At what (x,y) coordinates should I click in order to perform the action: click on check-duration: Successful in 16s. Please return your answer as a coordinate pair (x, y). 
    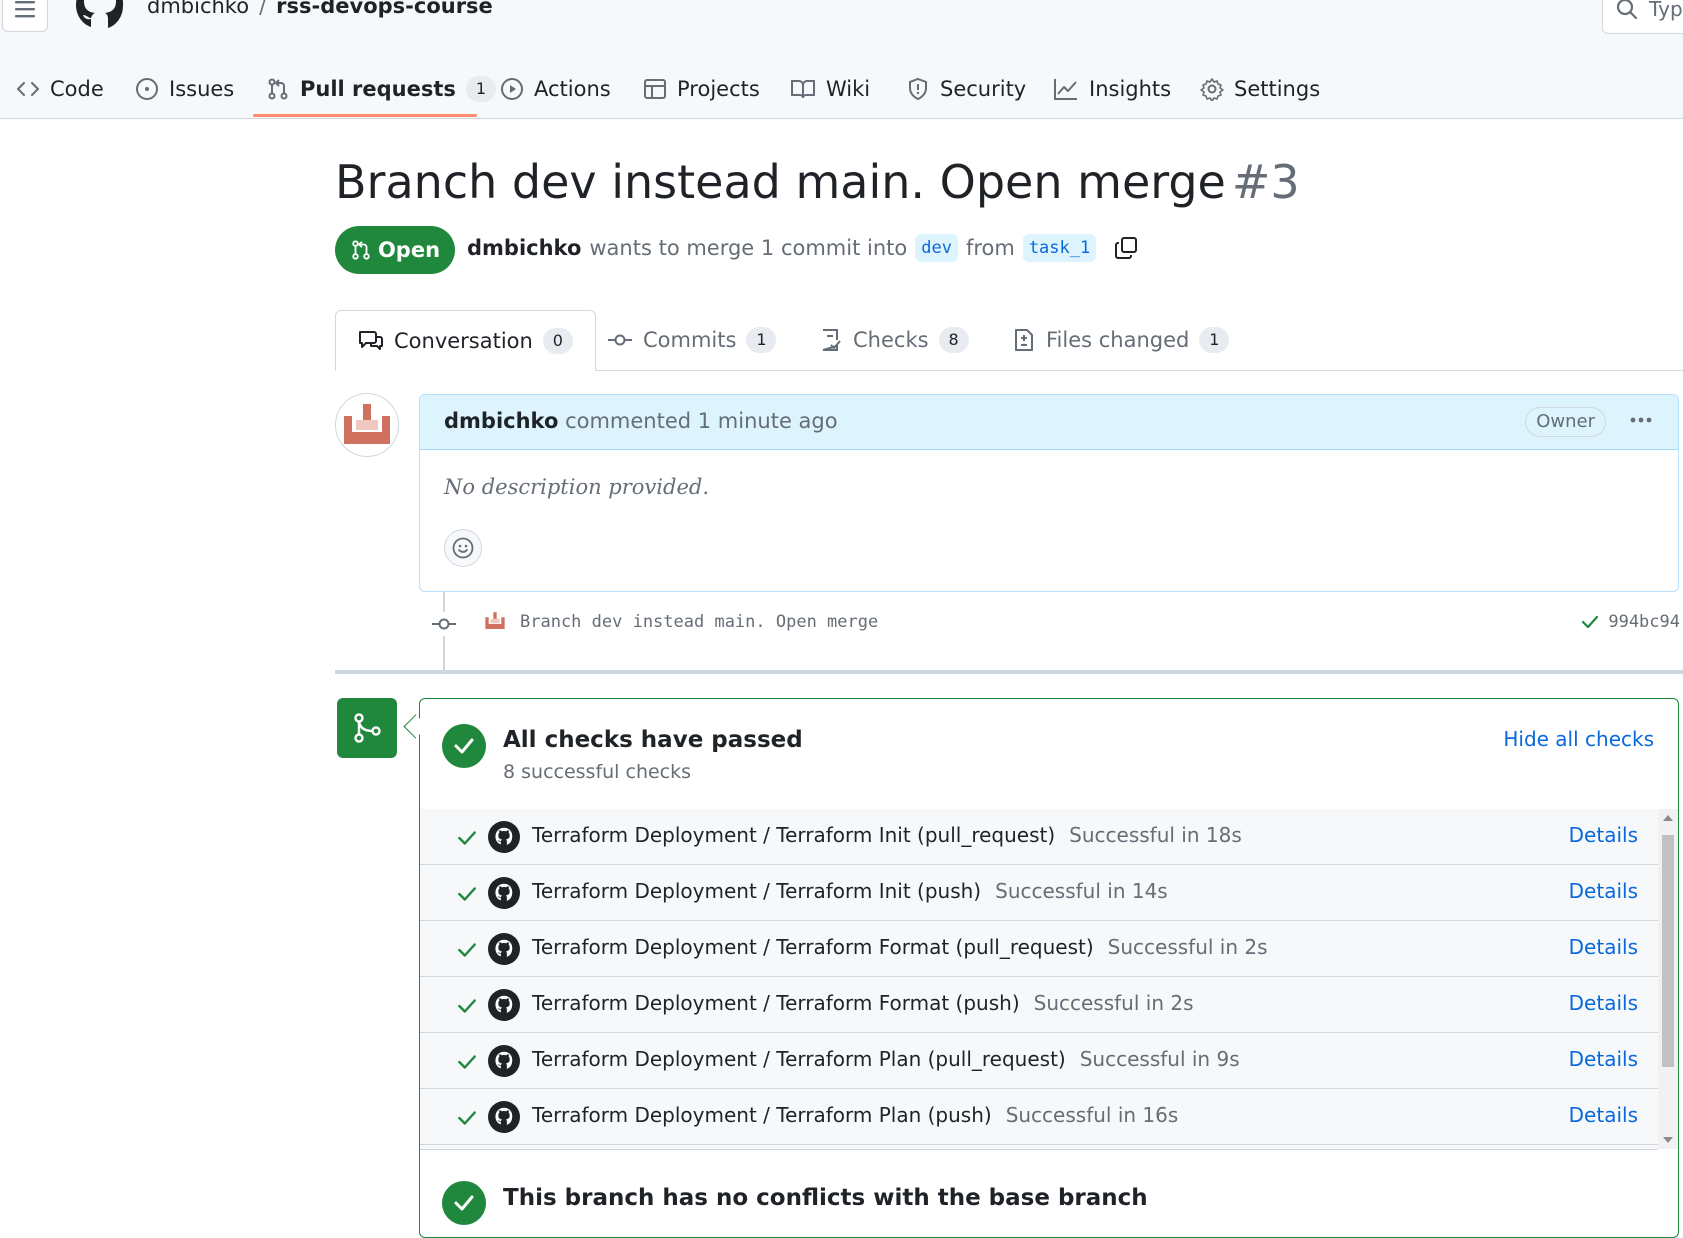
    Looking at the image, I should click on (1092, 1115).